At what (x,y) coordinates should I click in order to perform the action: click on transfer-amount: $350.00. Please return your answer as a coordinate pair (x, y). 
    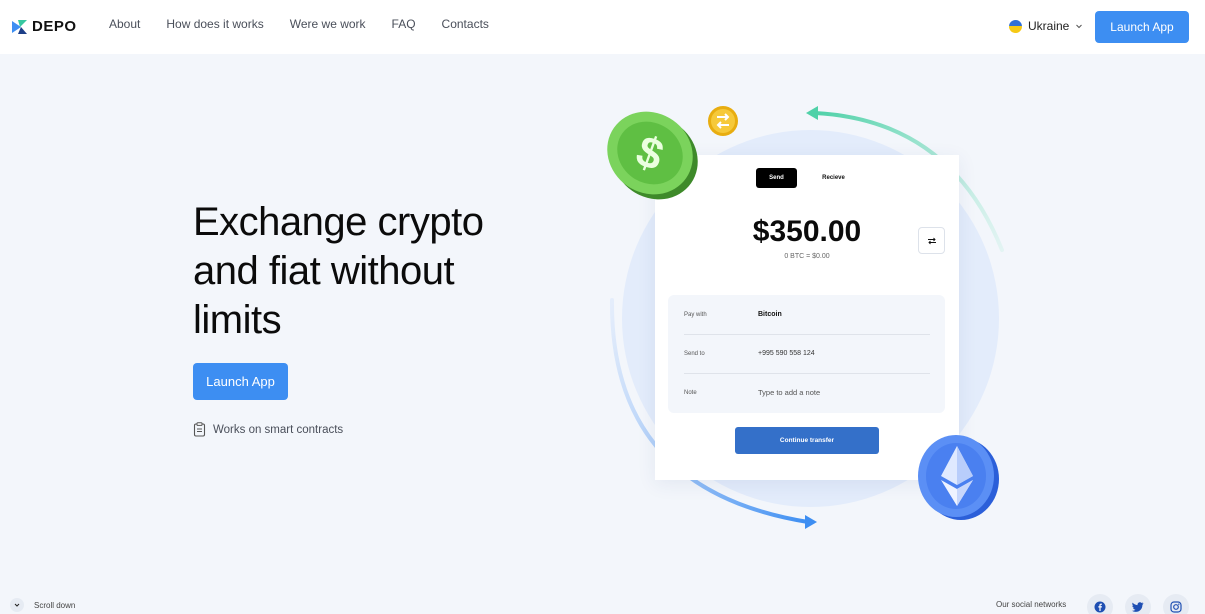
    Looking at the image, I should click on (807, 232).